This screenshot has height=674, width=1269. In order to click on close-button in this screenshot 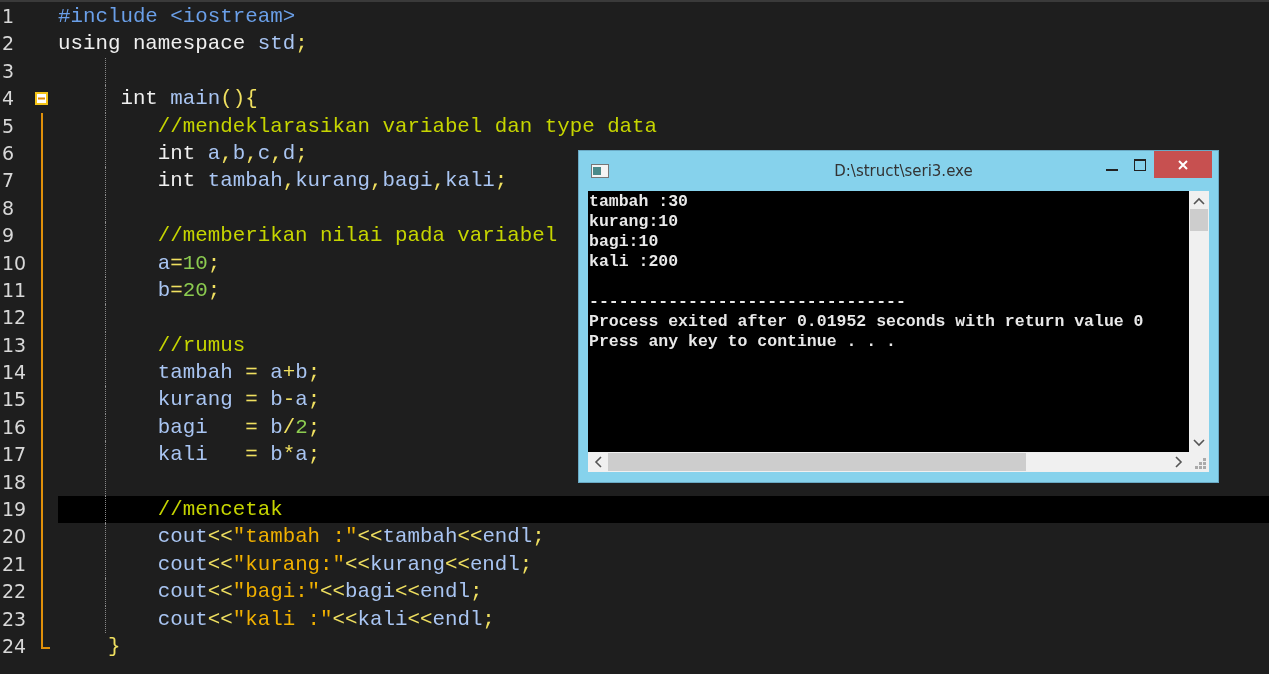, I will do `click(1183, 164)`.